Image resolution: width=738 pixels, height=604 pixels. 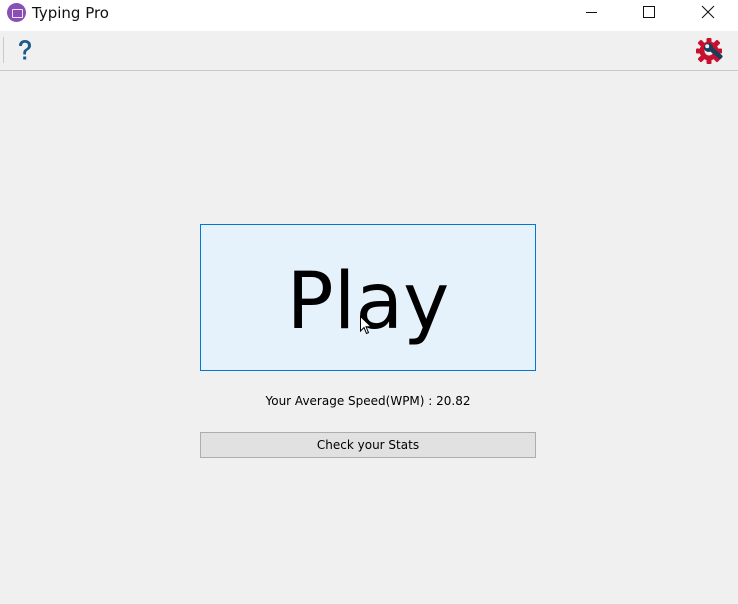 What do you see at coordinates (649, 12) in the screenshot?
I see `maximize-icon` at bounding box center [649, 12].